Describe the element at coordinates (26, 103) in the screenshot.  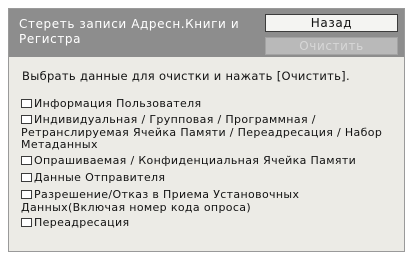
I see `checkbox-user-info` at that location.